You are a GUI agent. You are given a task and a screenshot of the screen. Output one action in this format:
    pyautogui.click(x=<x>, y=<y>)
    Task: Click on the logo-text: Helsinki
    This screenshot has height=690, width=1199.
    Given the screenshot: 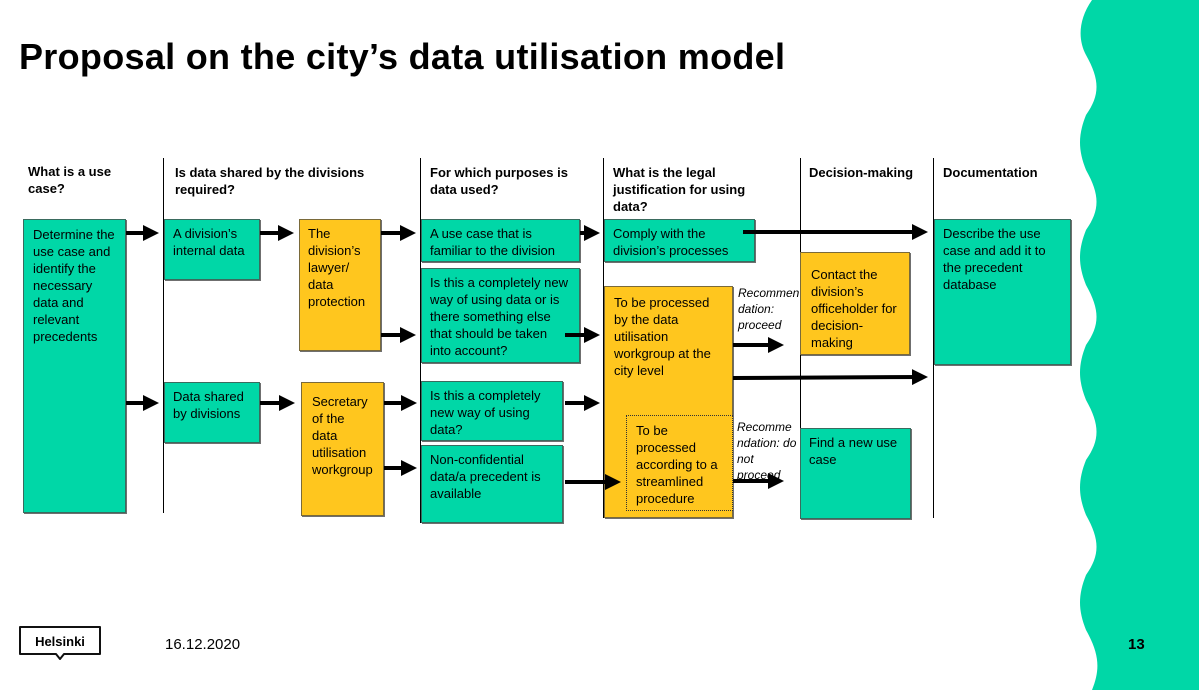 What is the action you would take?
    pyautogui.click(x=60, y=641)
    